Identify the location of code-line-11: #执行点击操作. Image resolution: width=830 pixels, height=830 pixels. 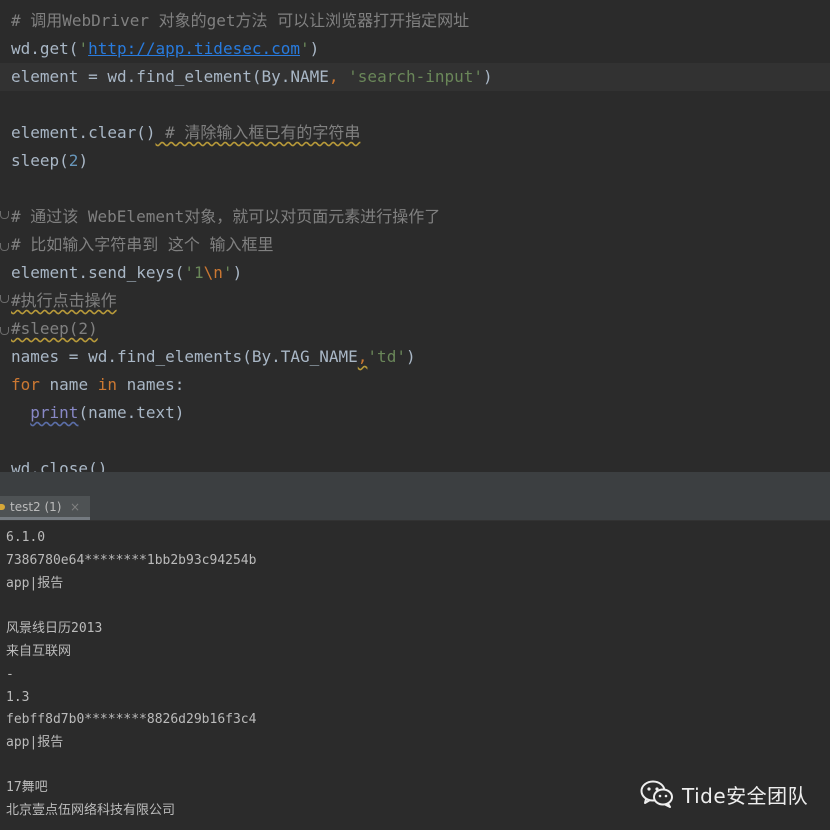
(415, 301).